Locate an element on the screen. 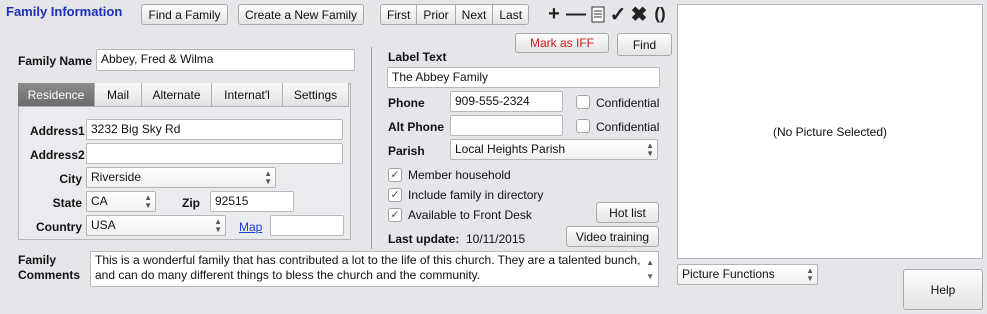 The height and width of the screenshot is (314, 987). front-desk-label: Available to Front Desk is located at coordinates (470, 215).